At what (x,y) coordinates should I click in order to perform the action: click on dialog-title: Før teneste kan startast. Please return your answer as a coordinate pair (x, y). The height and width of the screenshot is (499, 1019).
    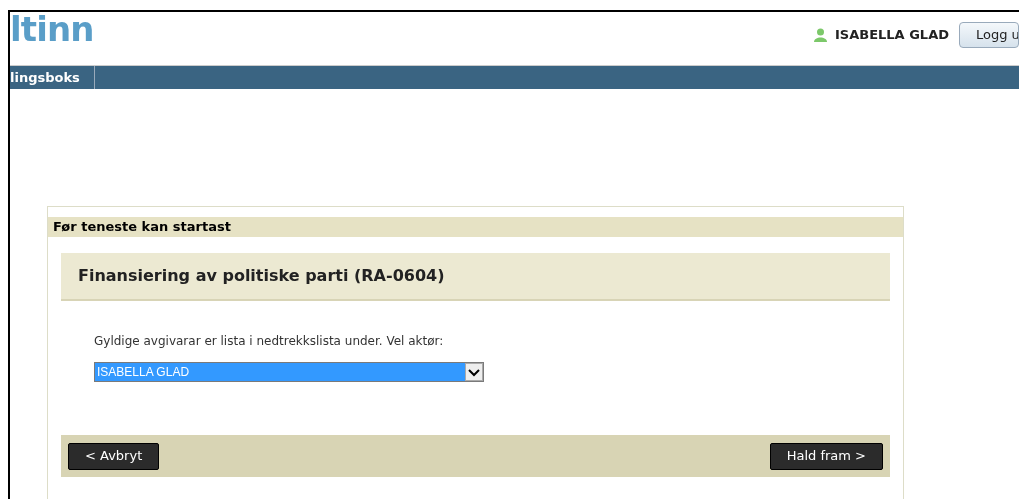
    Looking at the image, I should click on (475, 227).